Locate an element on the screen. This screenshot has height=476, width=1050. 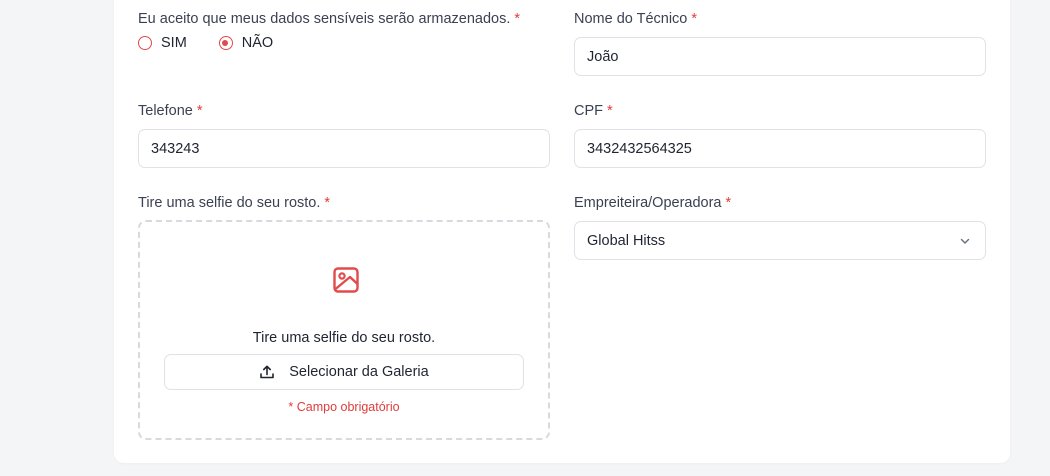
cpf-label: CPF * is located at coordinates (593, 111).